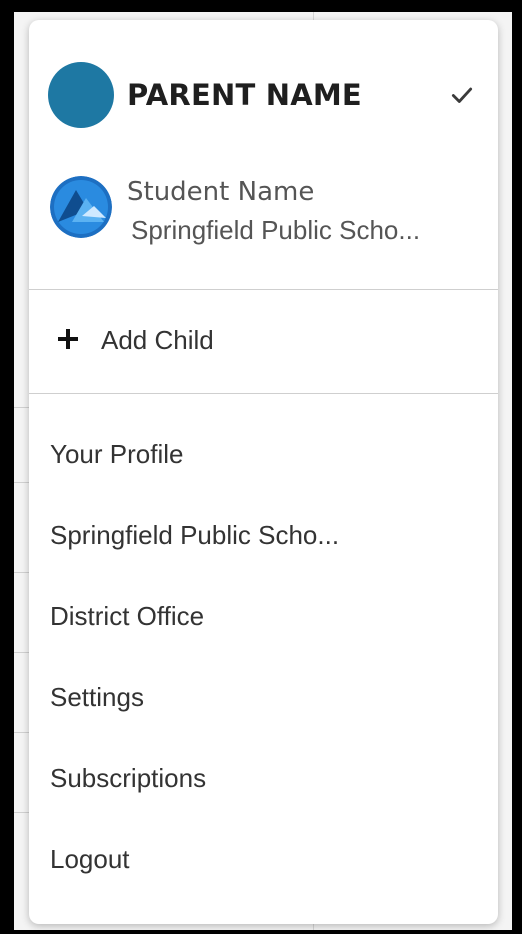 The width and height of the screenshot is (522, 934). I want to click on menu-item-settings: Settings, so click(263, 697).